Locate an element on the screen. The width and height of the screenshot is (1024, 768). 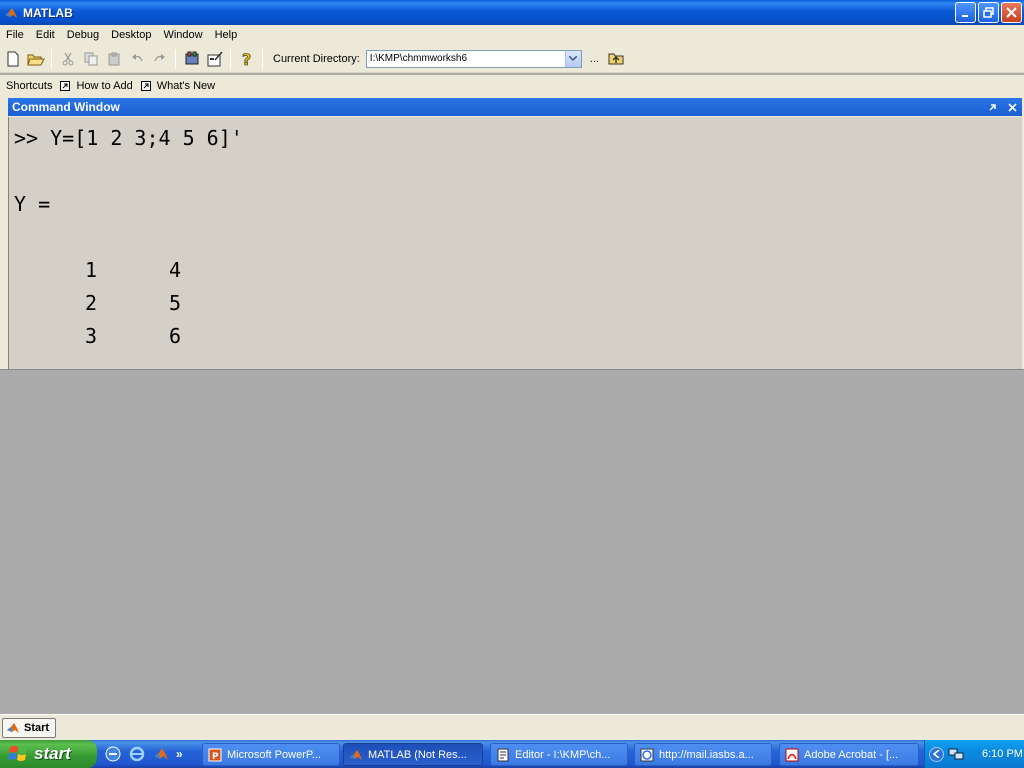
paste-button is located at coordinates (114, 59).